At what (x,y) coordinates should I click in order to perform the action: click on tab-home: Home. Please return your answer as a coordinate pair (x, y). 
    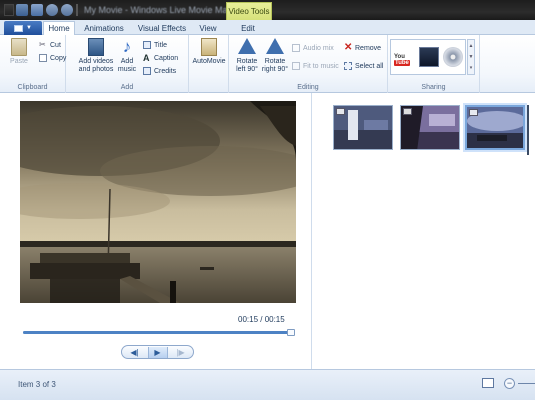
    Looking at the image, I should click on (59, 28).